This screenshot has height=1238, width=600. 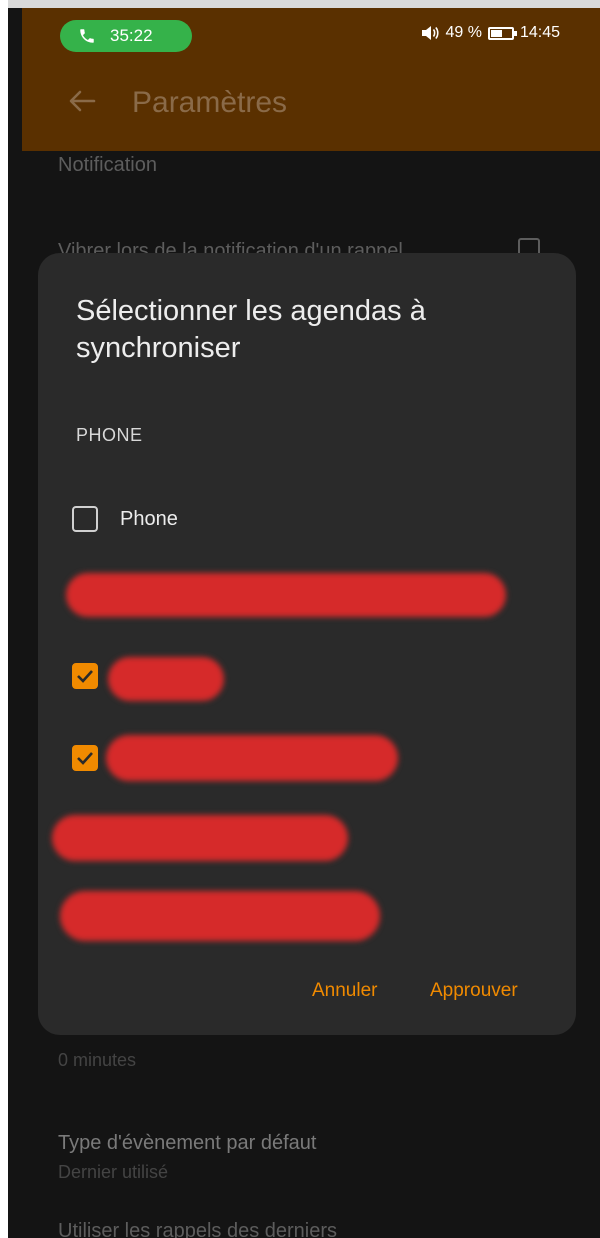 What do you see at coordinates (109, 435) in the screenshot?
I see `account-section-phone: PHONE` at bounding box center [109, 435].